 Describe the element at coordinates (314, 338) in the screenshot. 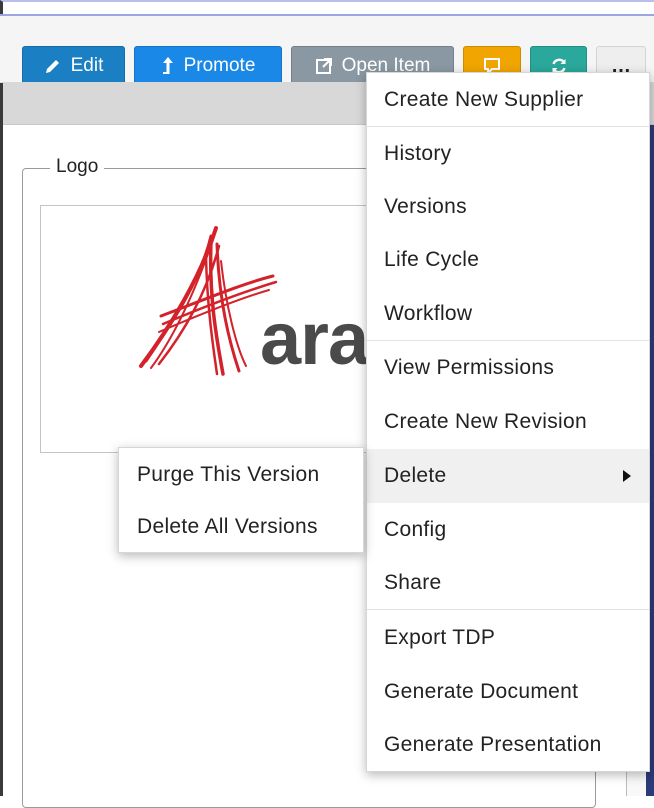

I see `logo-text: ara` at that location.